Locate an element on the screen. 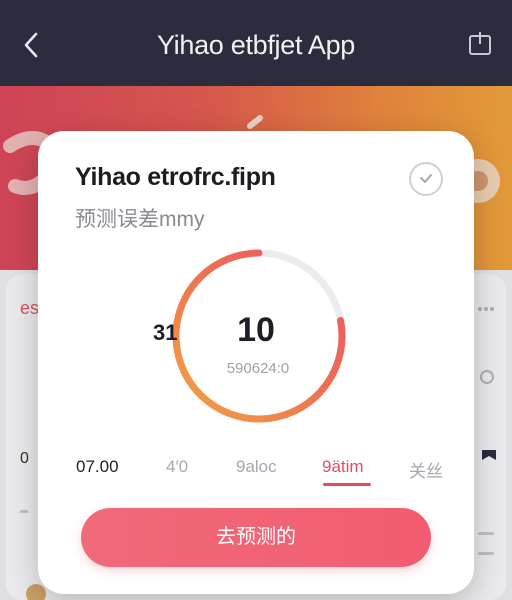 This screenshot has width=512, height=600. period-tabs: 07.00 4′0 9aloc 9ätim 关丝 is located at coordinates (264, 472).